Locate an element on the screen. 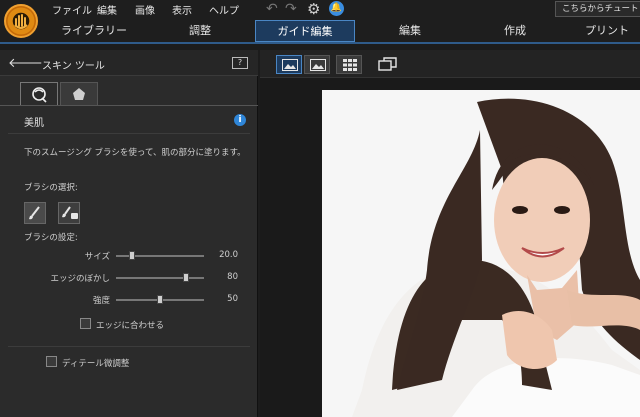 This screenshot has height=417, width=640. section-divider is located at coordinates (129, 133).